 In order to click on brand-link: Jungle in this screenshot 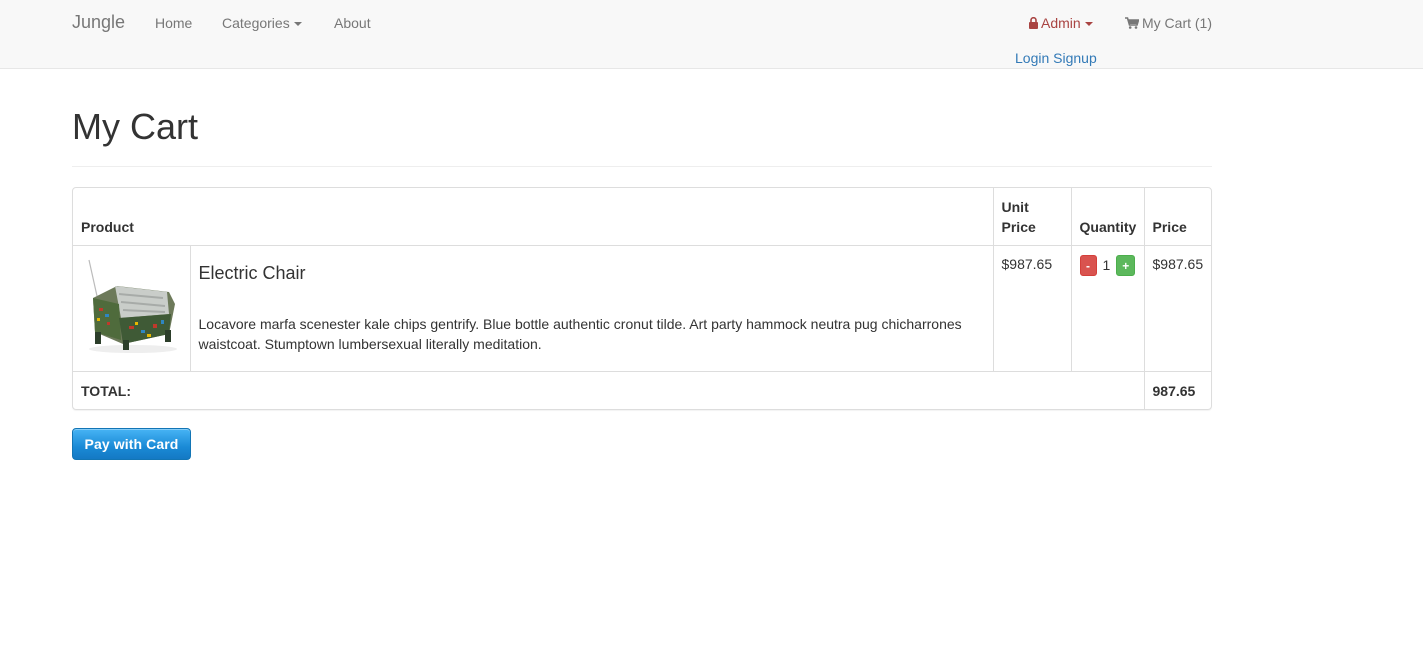, I will do `click(98, 22)`.